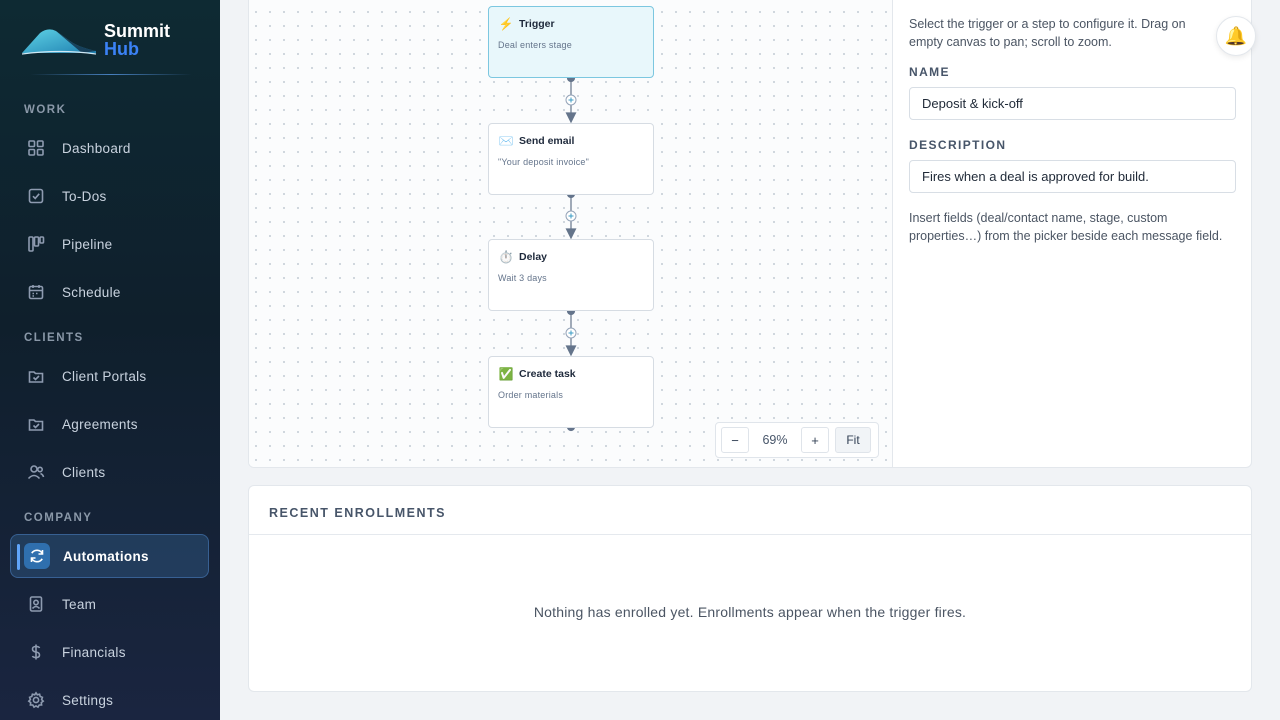  What do you see at coordinates (544, 162) in the screenshot?
I see `node-subtitle: "Your deposit invoice"` at bounding box center [544, 162].